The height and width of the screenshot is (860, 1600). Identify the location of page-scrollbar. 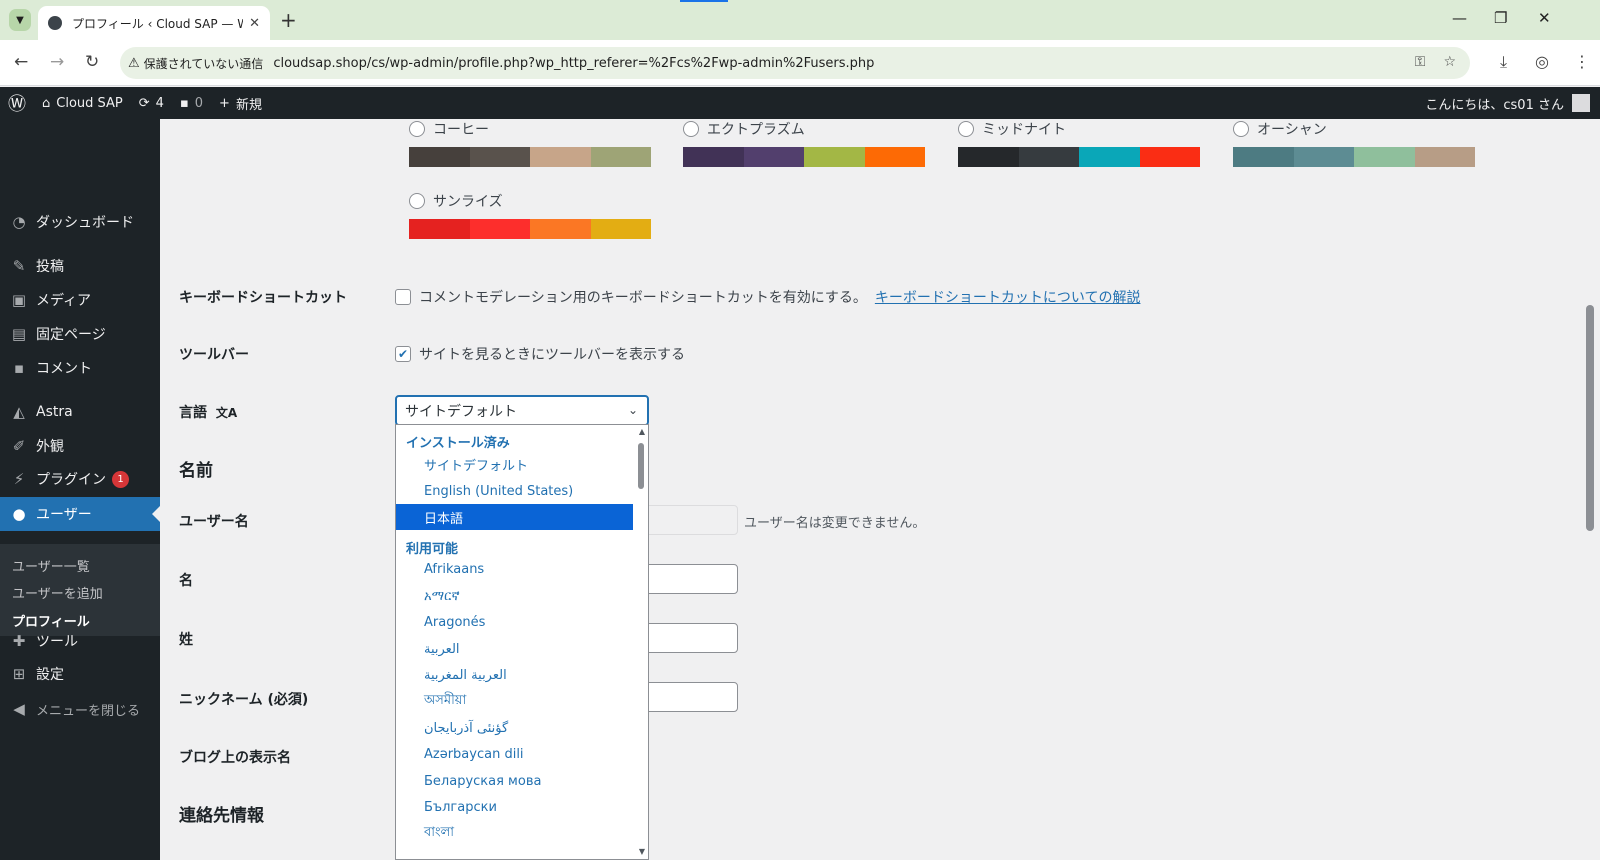
(1590, 489).